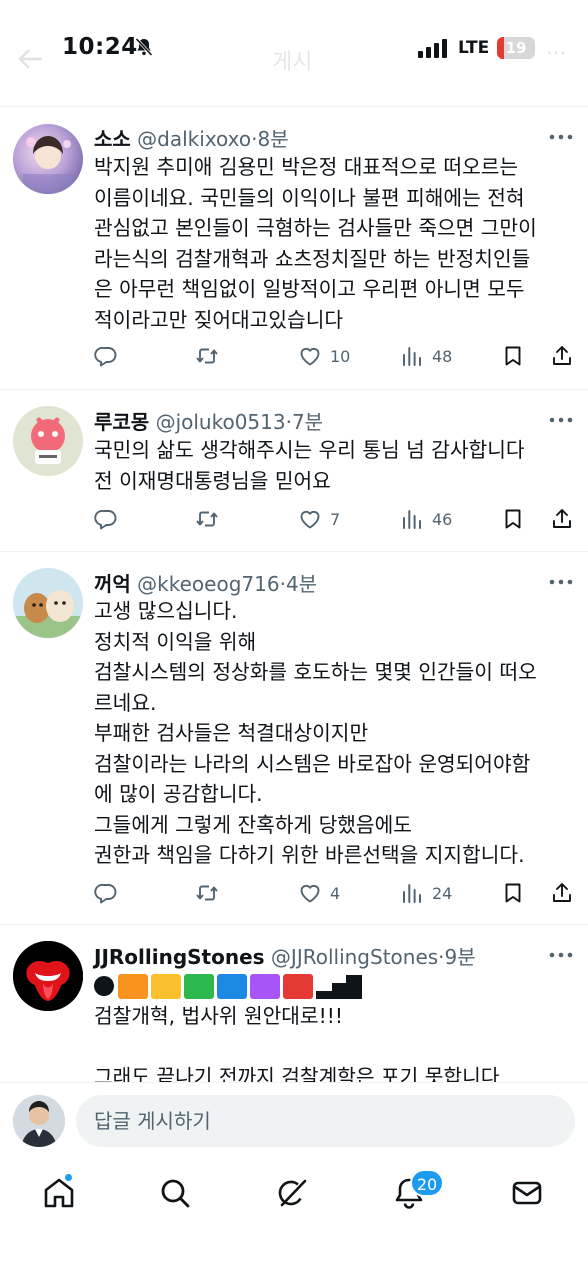 This screenshot has height=1280, width=588. I want to click on emoji-row, so click(228, 986).